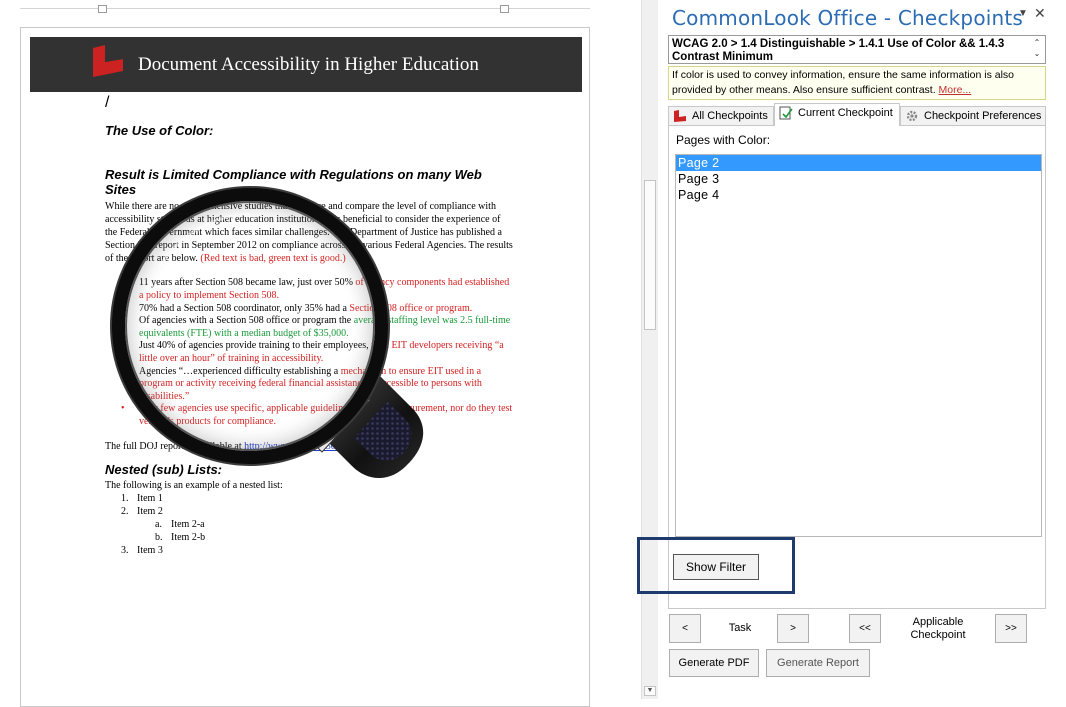 The width and height of the screenshot is (1066, 707). I want to click on list-item: Page 3, so click(858, 179).